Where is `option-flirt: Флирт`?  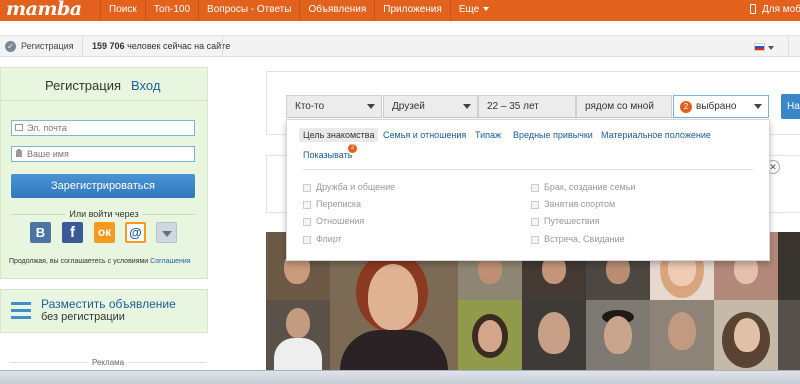 option-flirt: Флирт is located at coordinates (322, 239).